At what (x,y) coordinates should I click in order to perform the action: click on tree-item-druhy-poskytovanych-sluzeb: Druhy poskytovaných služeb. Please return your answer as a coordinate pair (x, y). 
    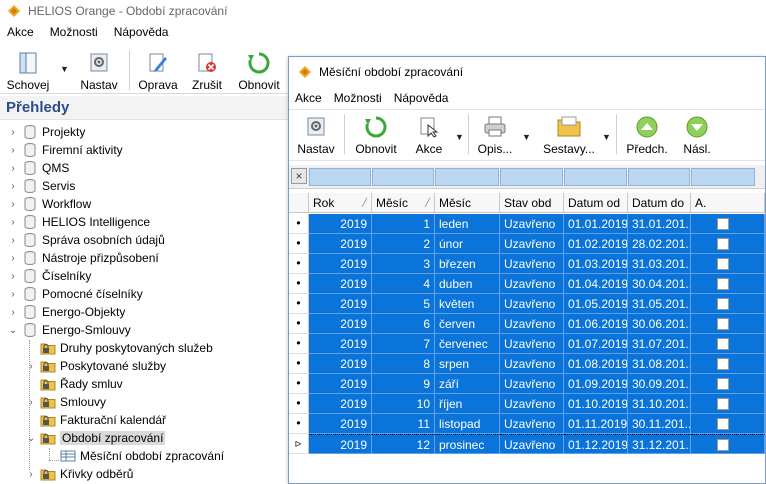
    Looking at the image, I should click on (118, 348).